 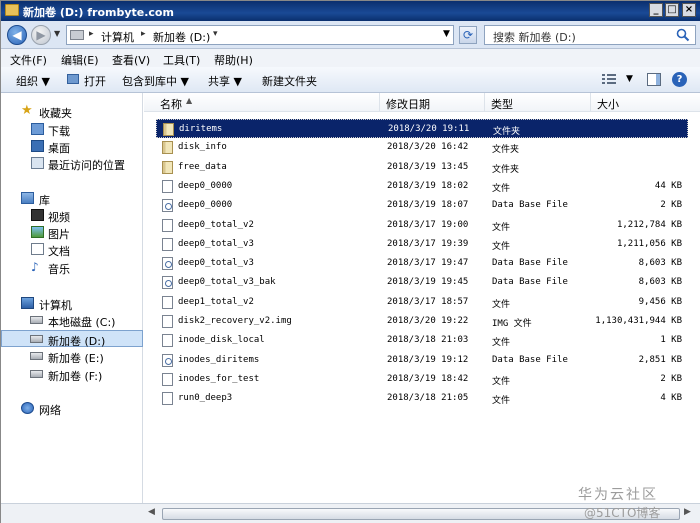 What do you see at coordinates (72, 129) in the screenshot?
I see `nav-downloads: 下载` at bounding box center [72, 129].